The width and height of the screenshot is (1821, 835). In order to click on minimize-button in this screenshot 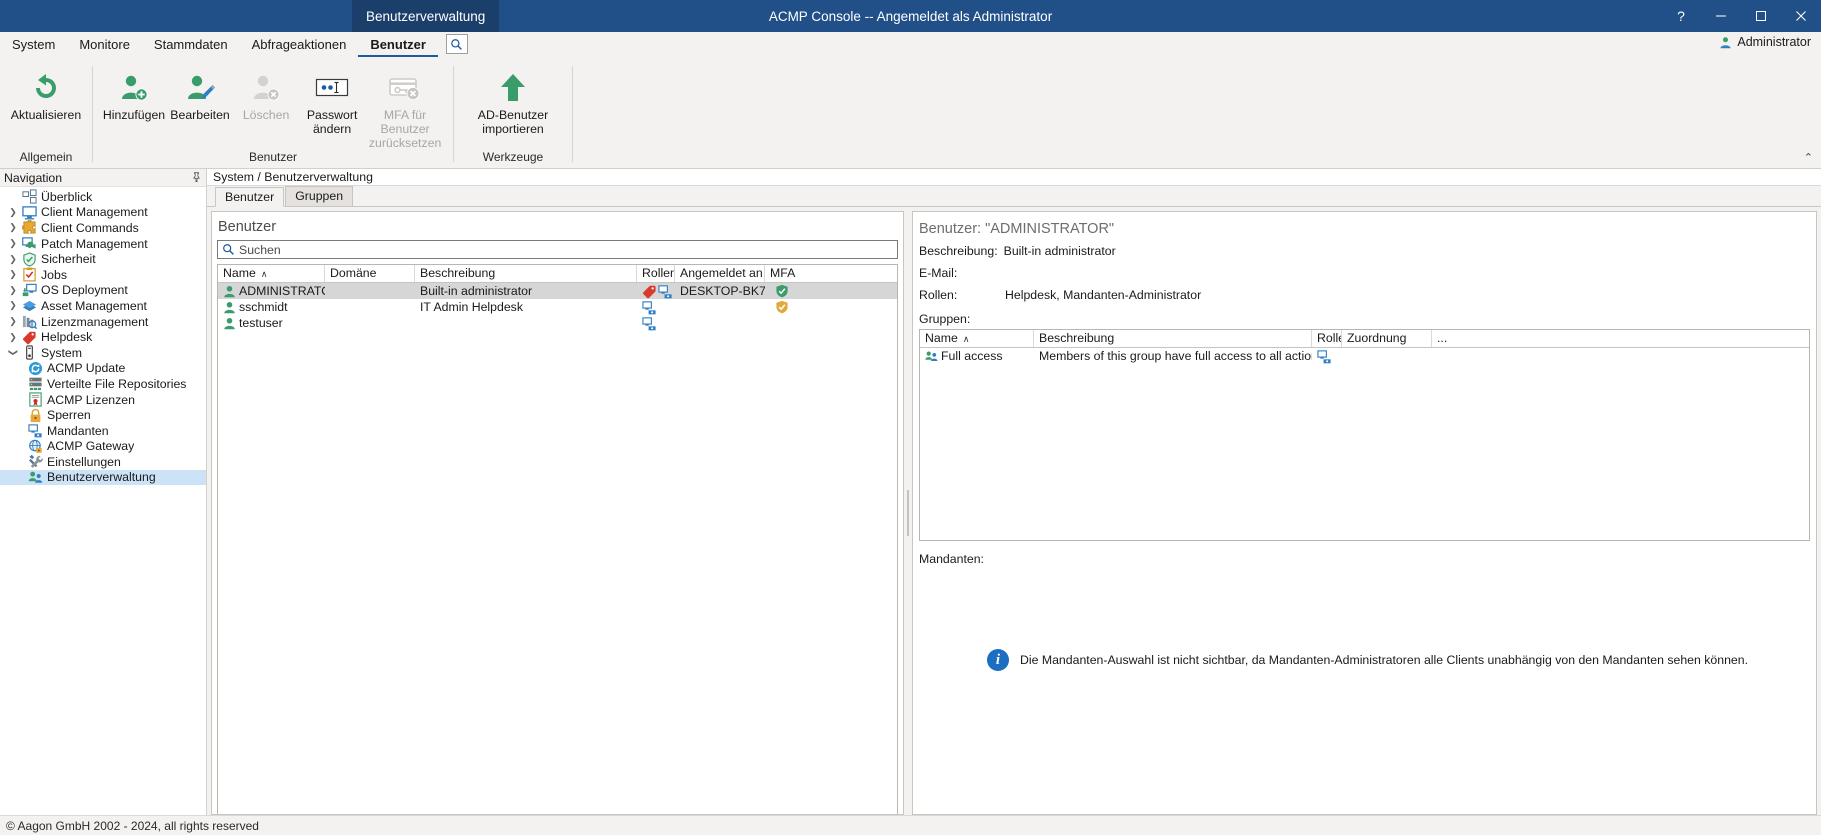, I will do `click(1721, 16)`.